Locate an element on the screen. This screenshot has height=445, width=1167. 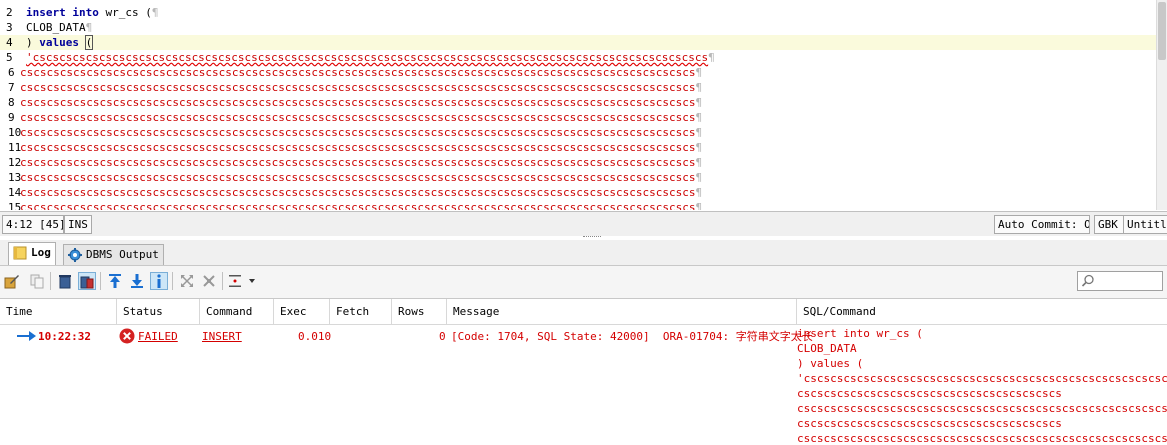
row-exec-time: 0.010 is located at coordinates (315, 336).